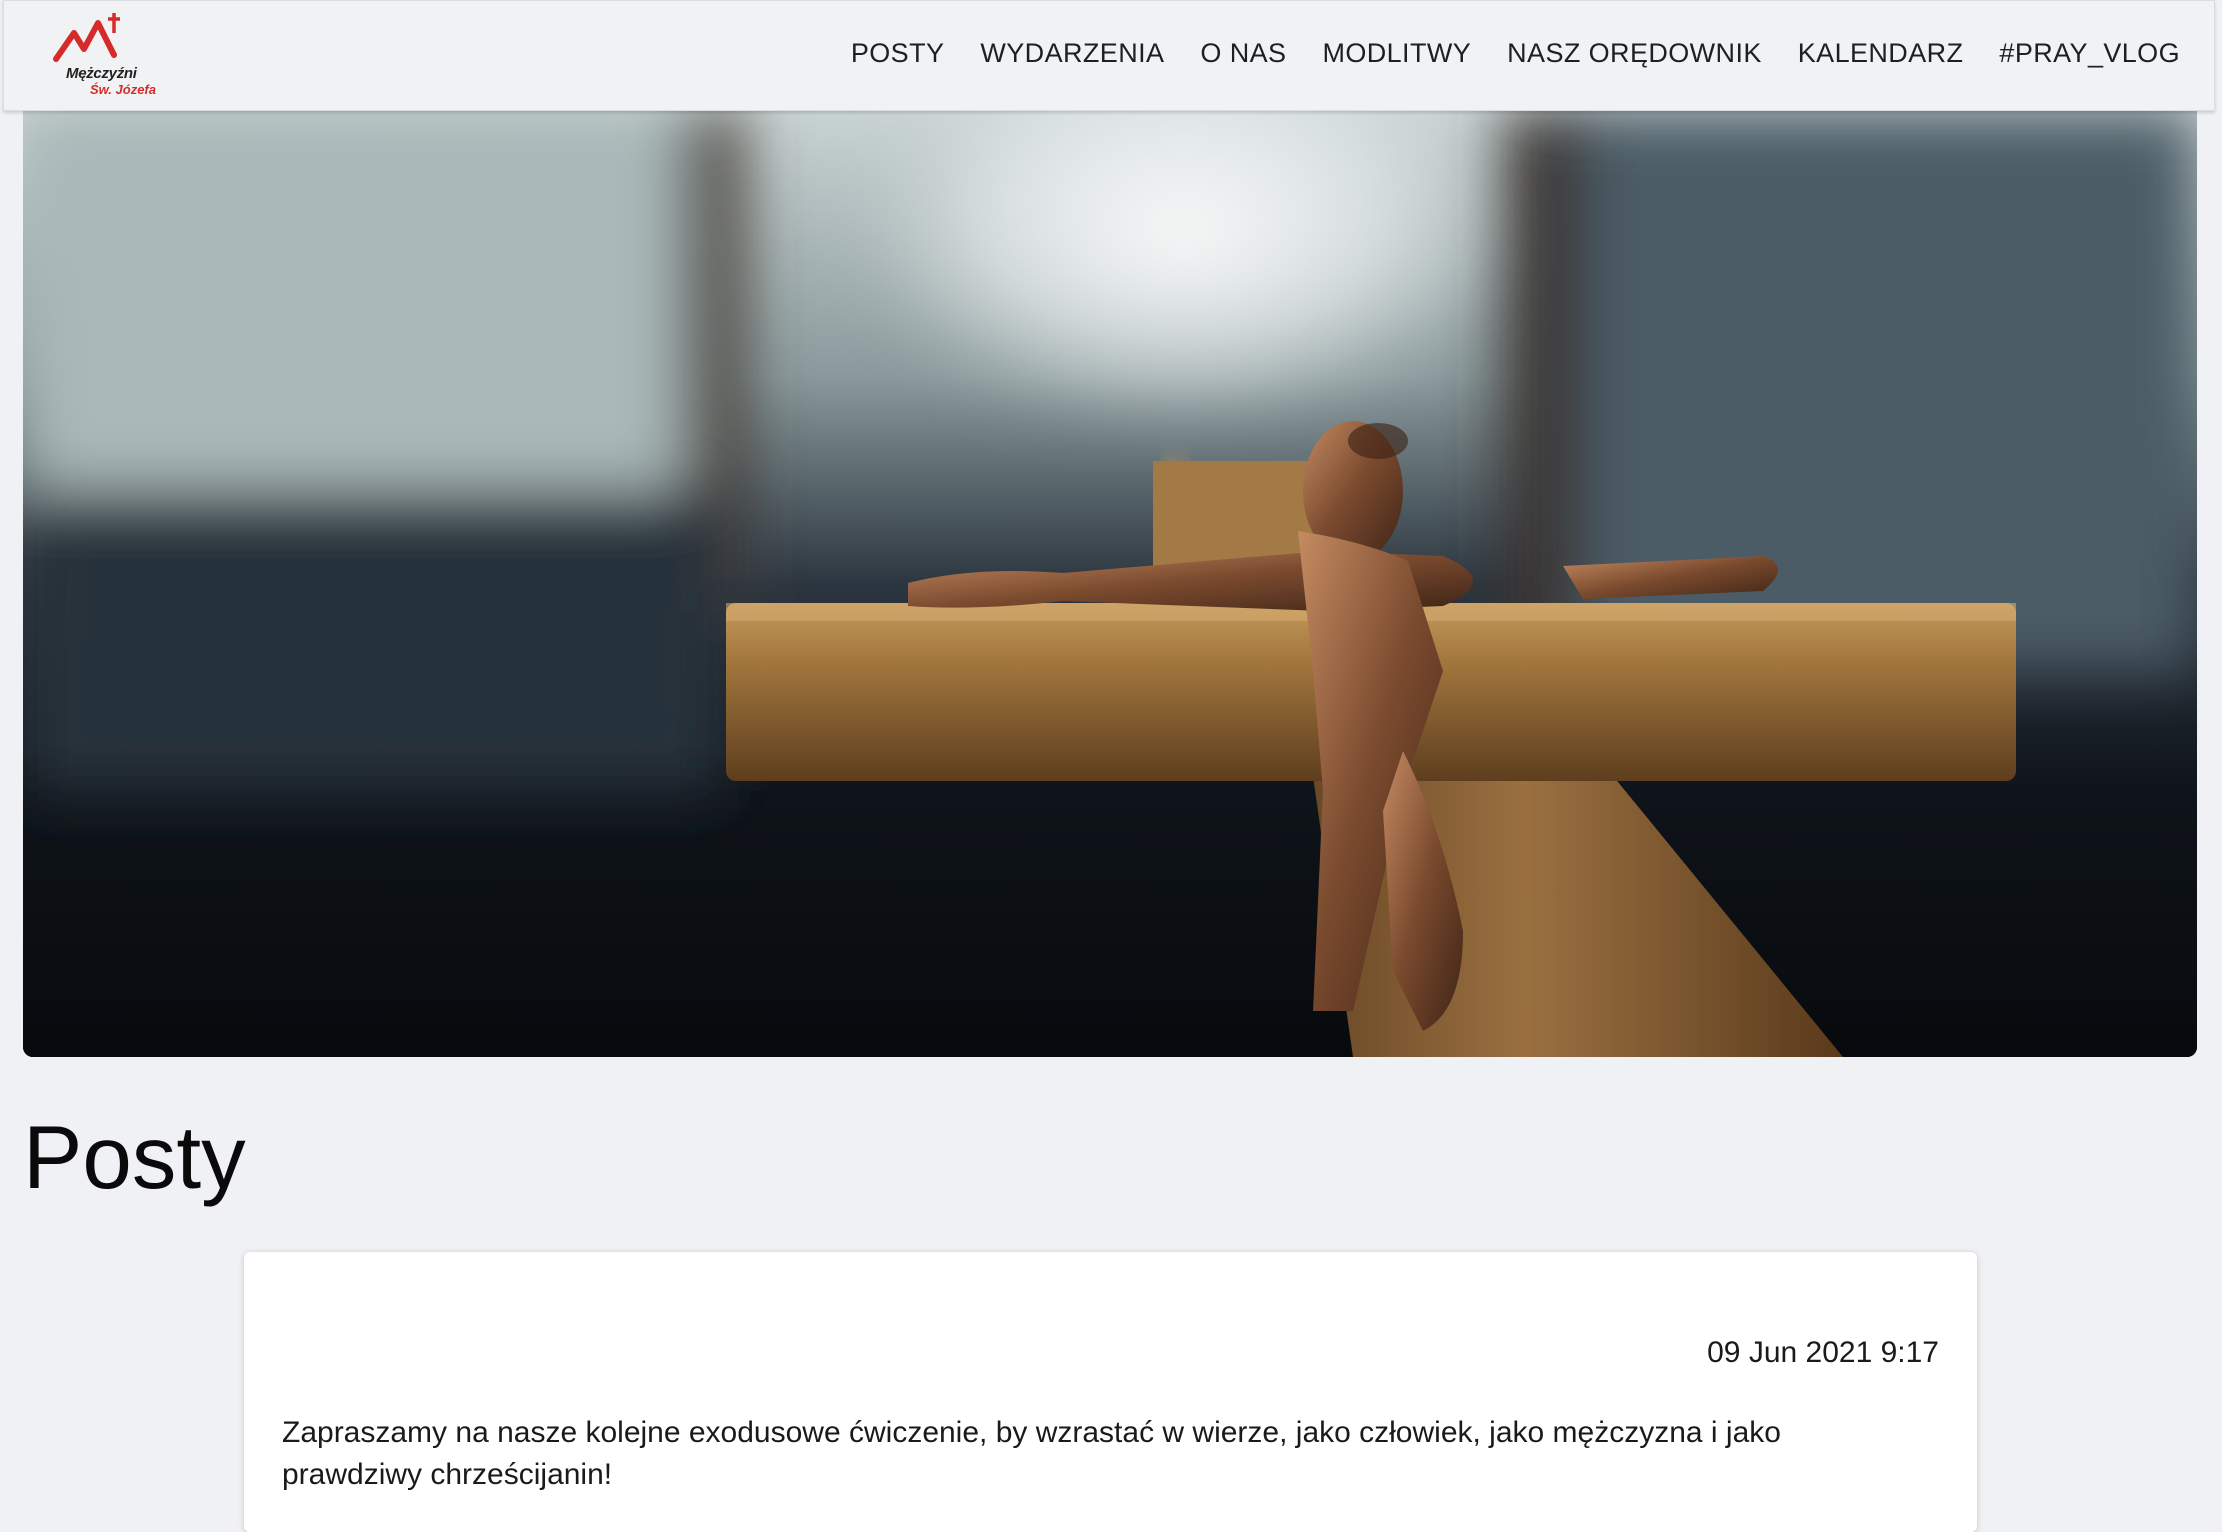 This screenshot has width=2222, height=1532. I want to click on logo-title: Mężczyźni, so click(101, 73).